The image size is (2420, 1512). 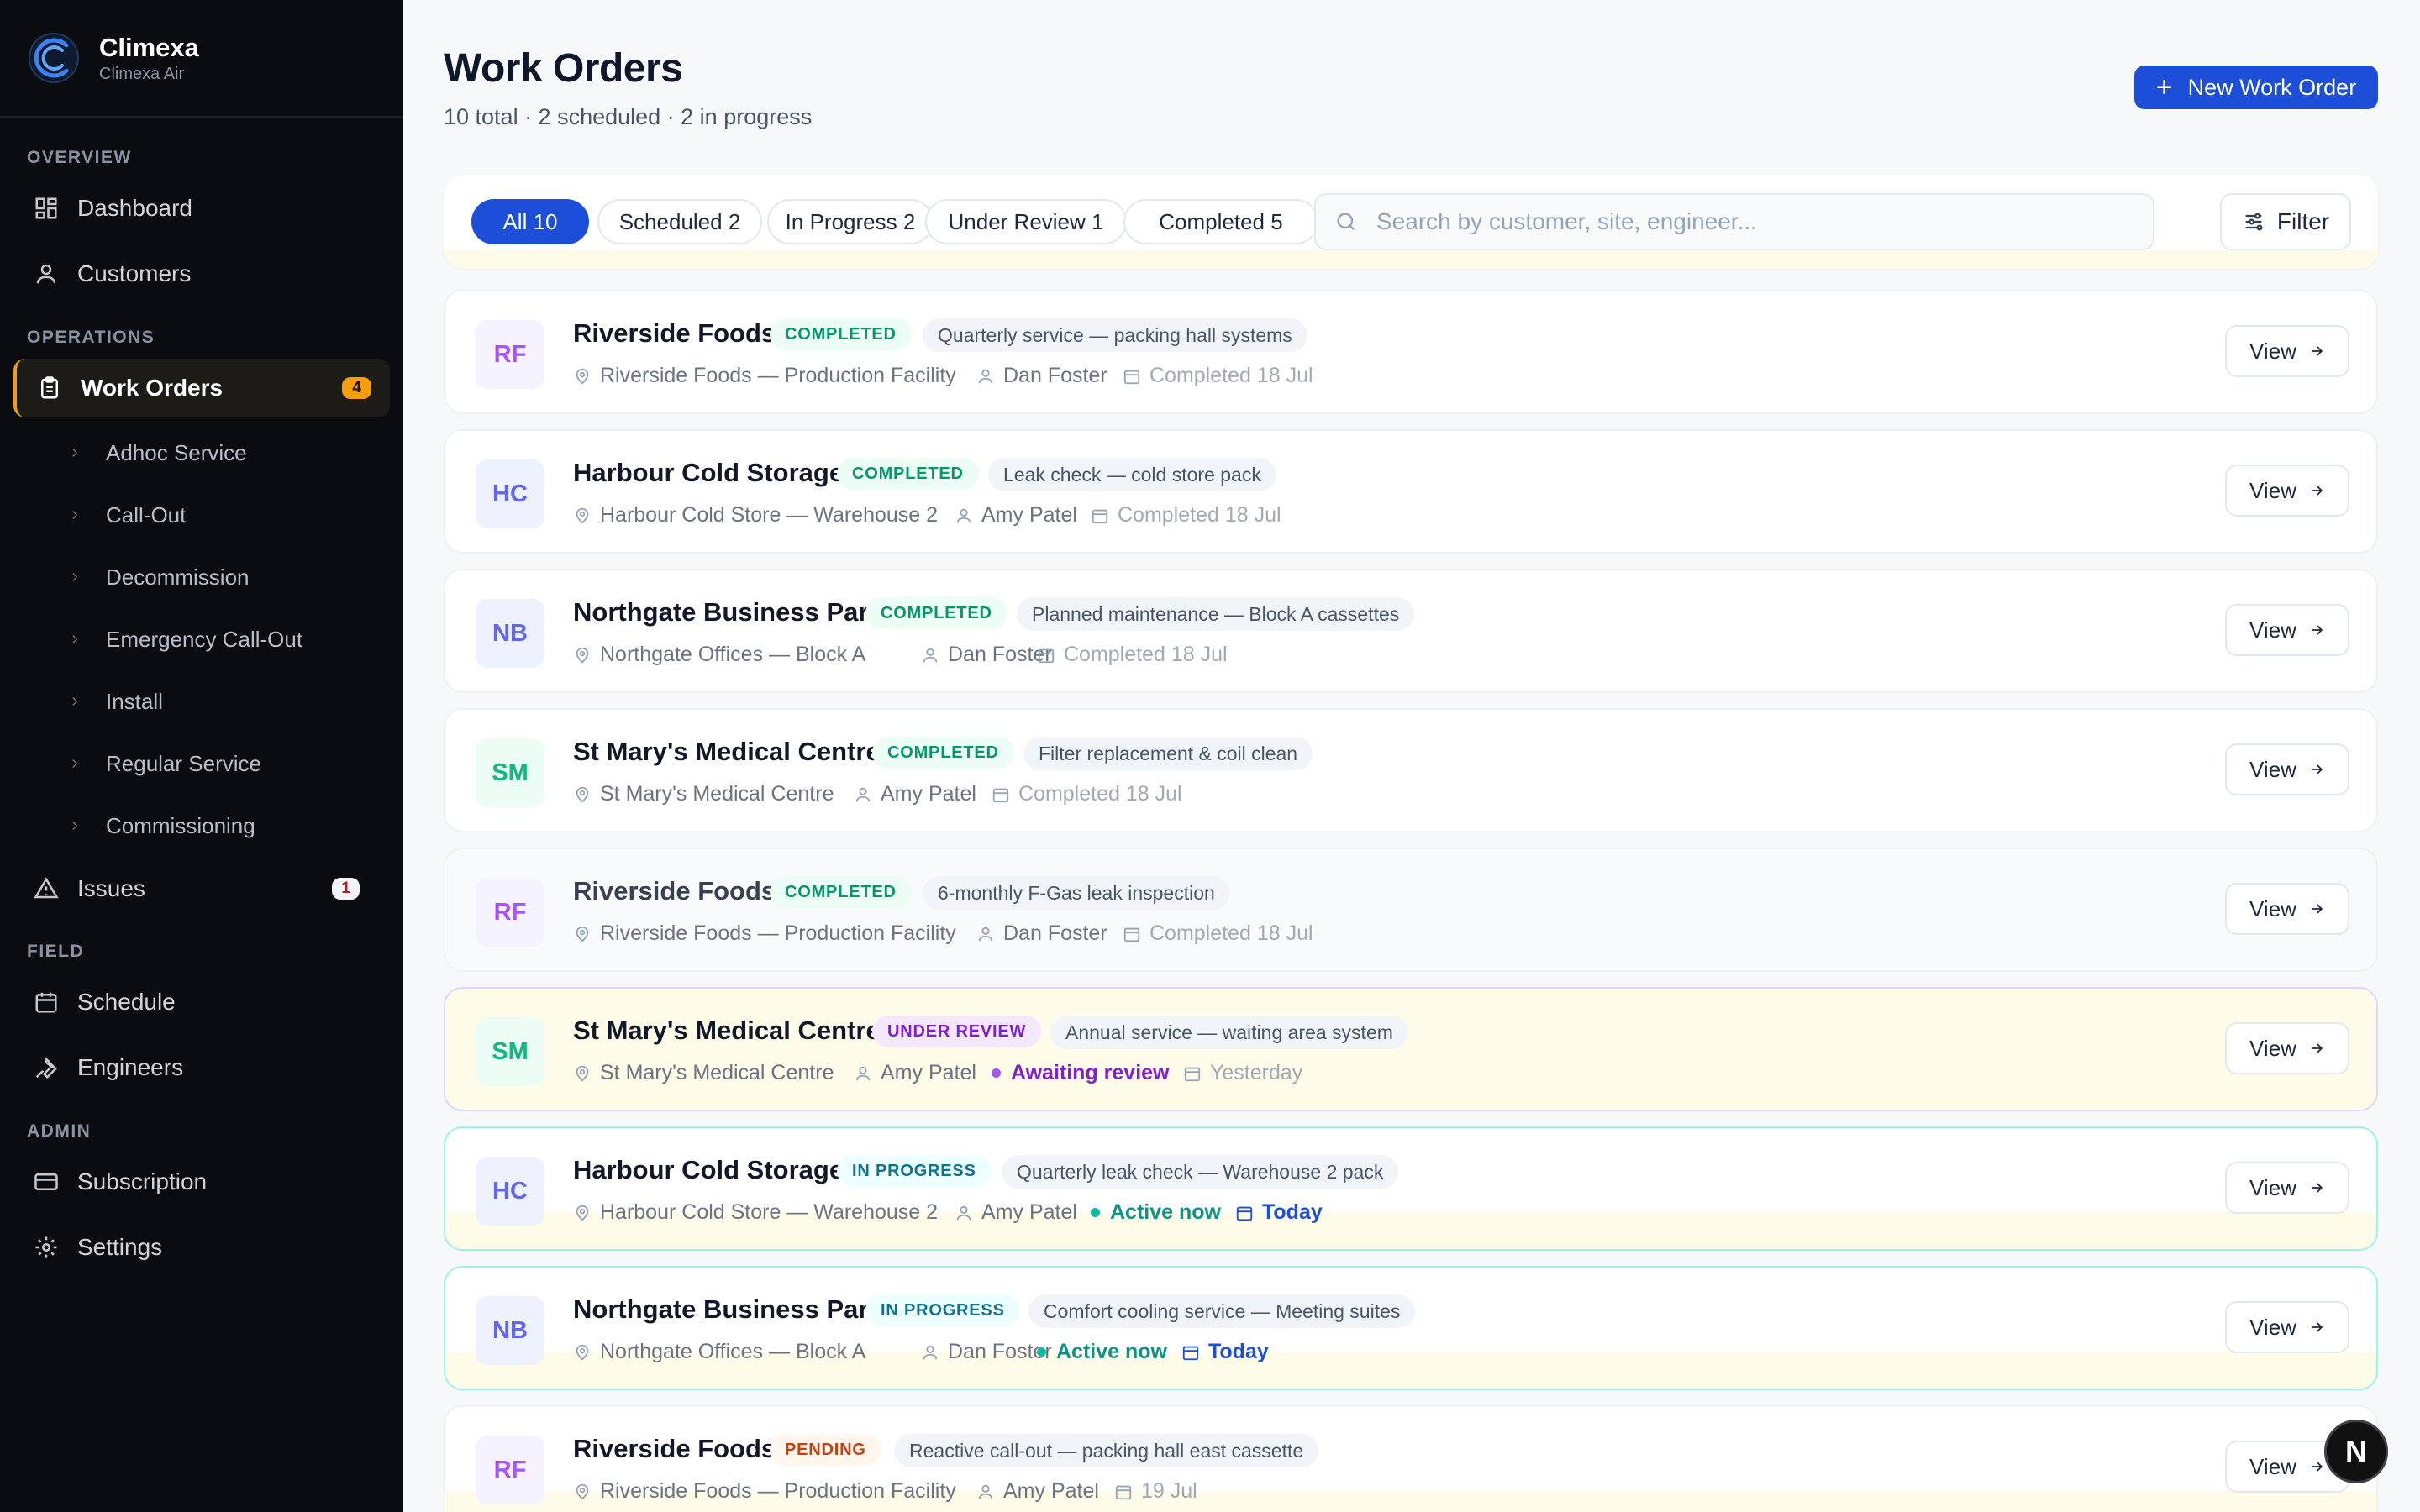 What do you see at coordinates (863, 794) in the screenshot?
I see `user-icon` at bounding box center [863, 794].